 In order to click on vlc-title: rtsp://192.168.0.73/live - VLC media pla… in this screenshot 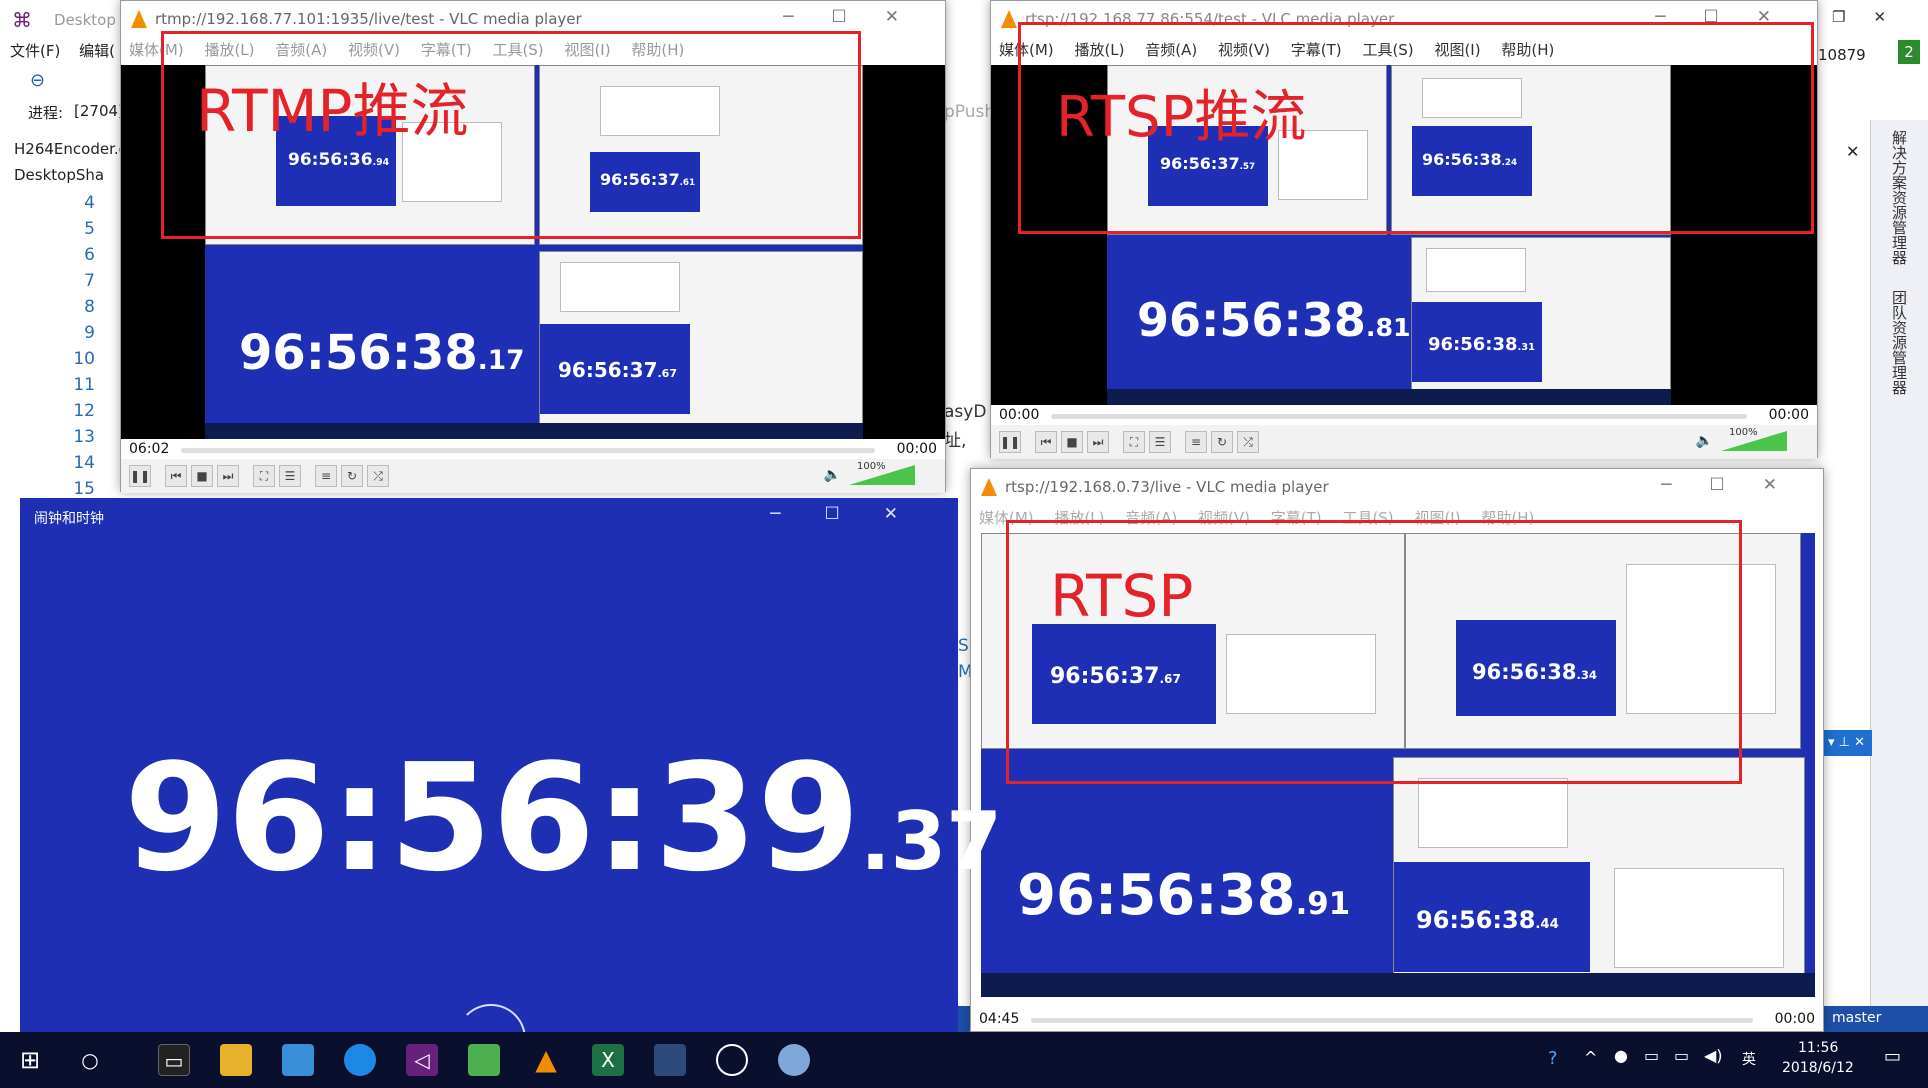, I will do `click(1167, 487)`.